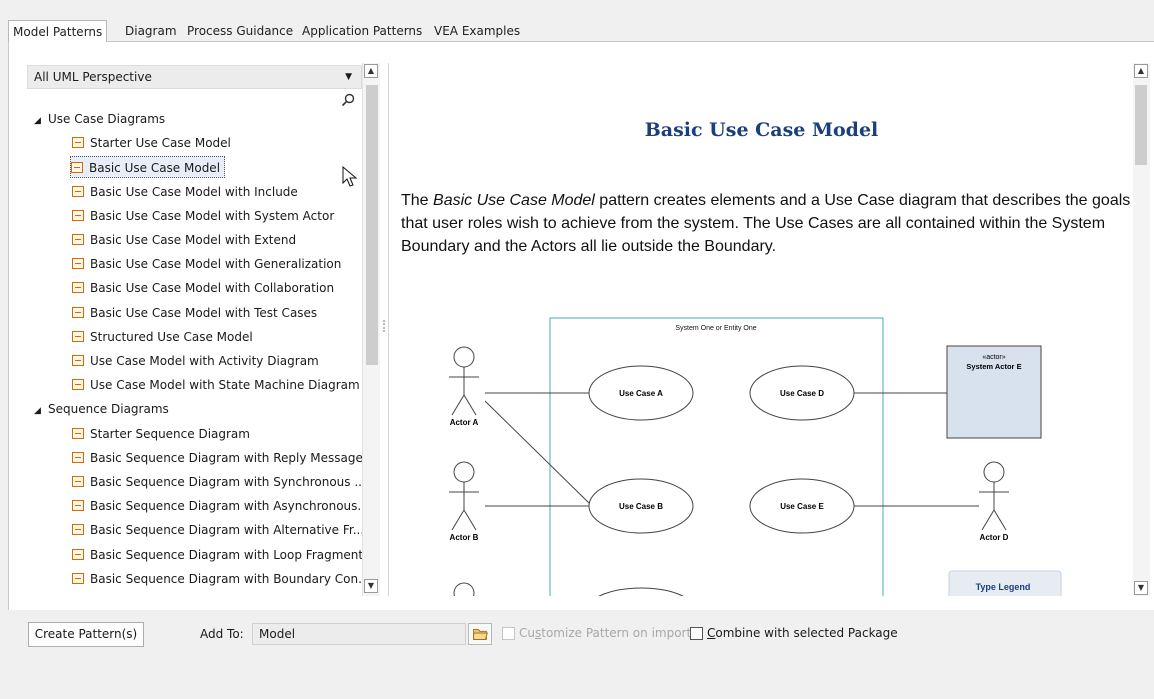 Image resolution: width=1154 pixels, height=699 pixels. What do you see at coordinates (384, 326) in the screenshot?
I see `splitter-handle` at bounding box center [384, 326].